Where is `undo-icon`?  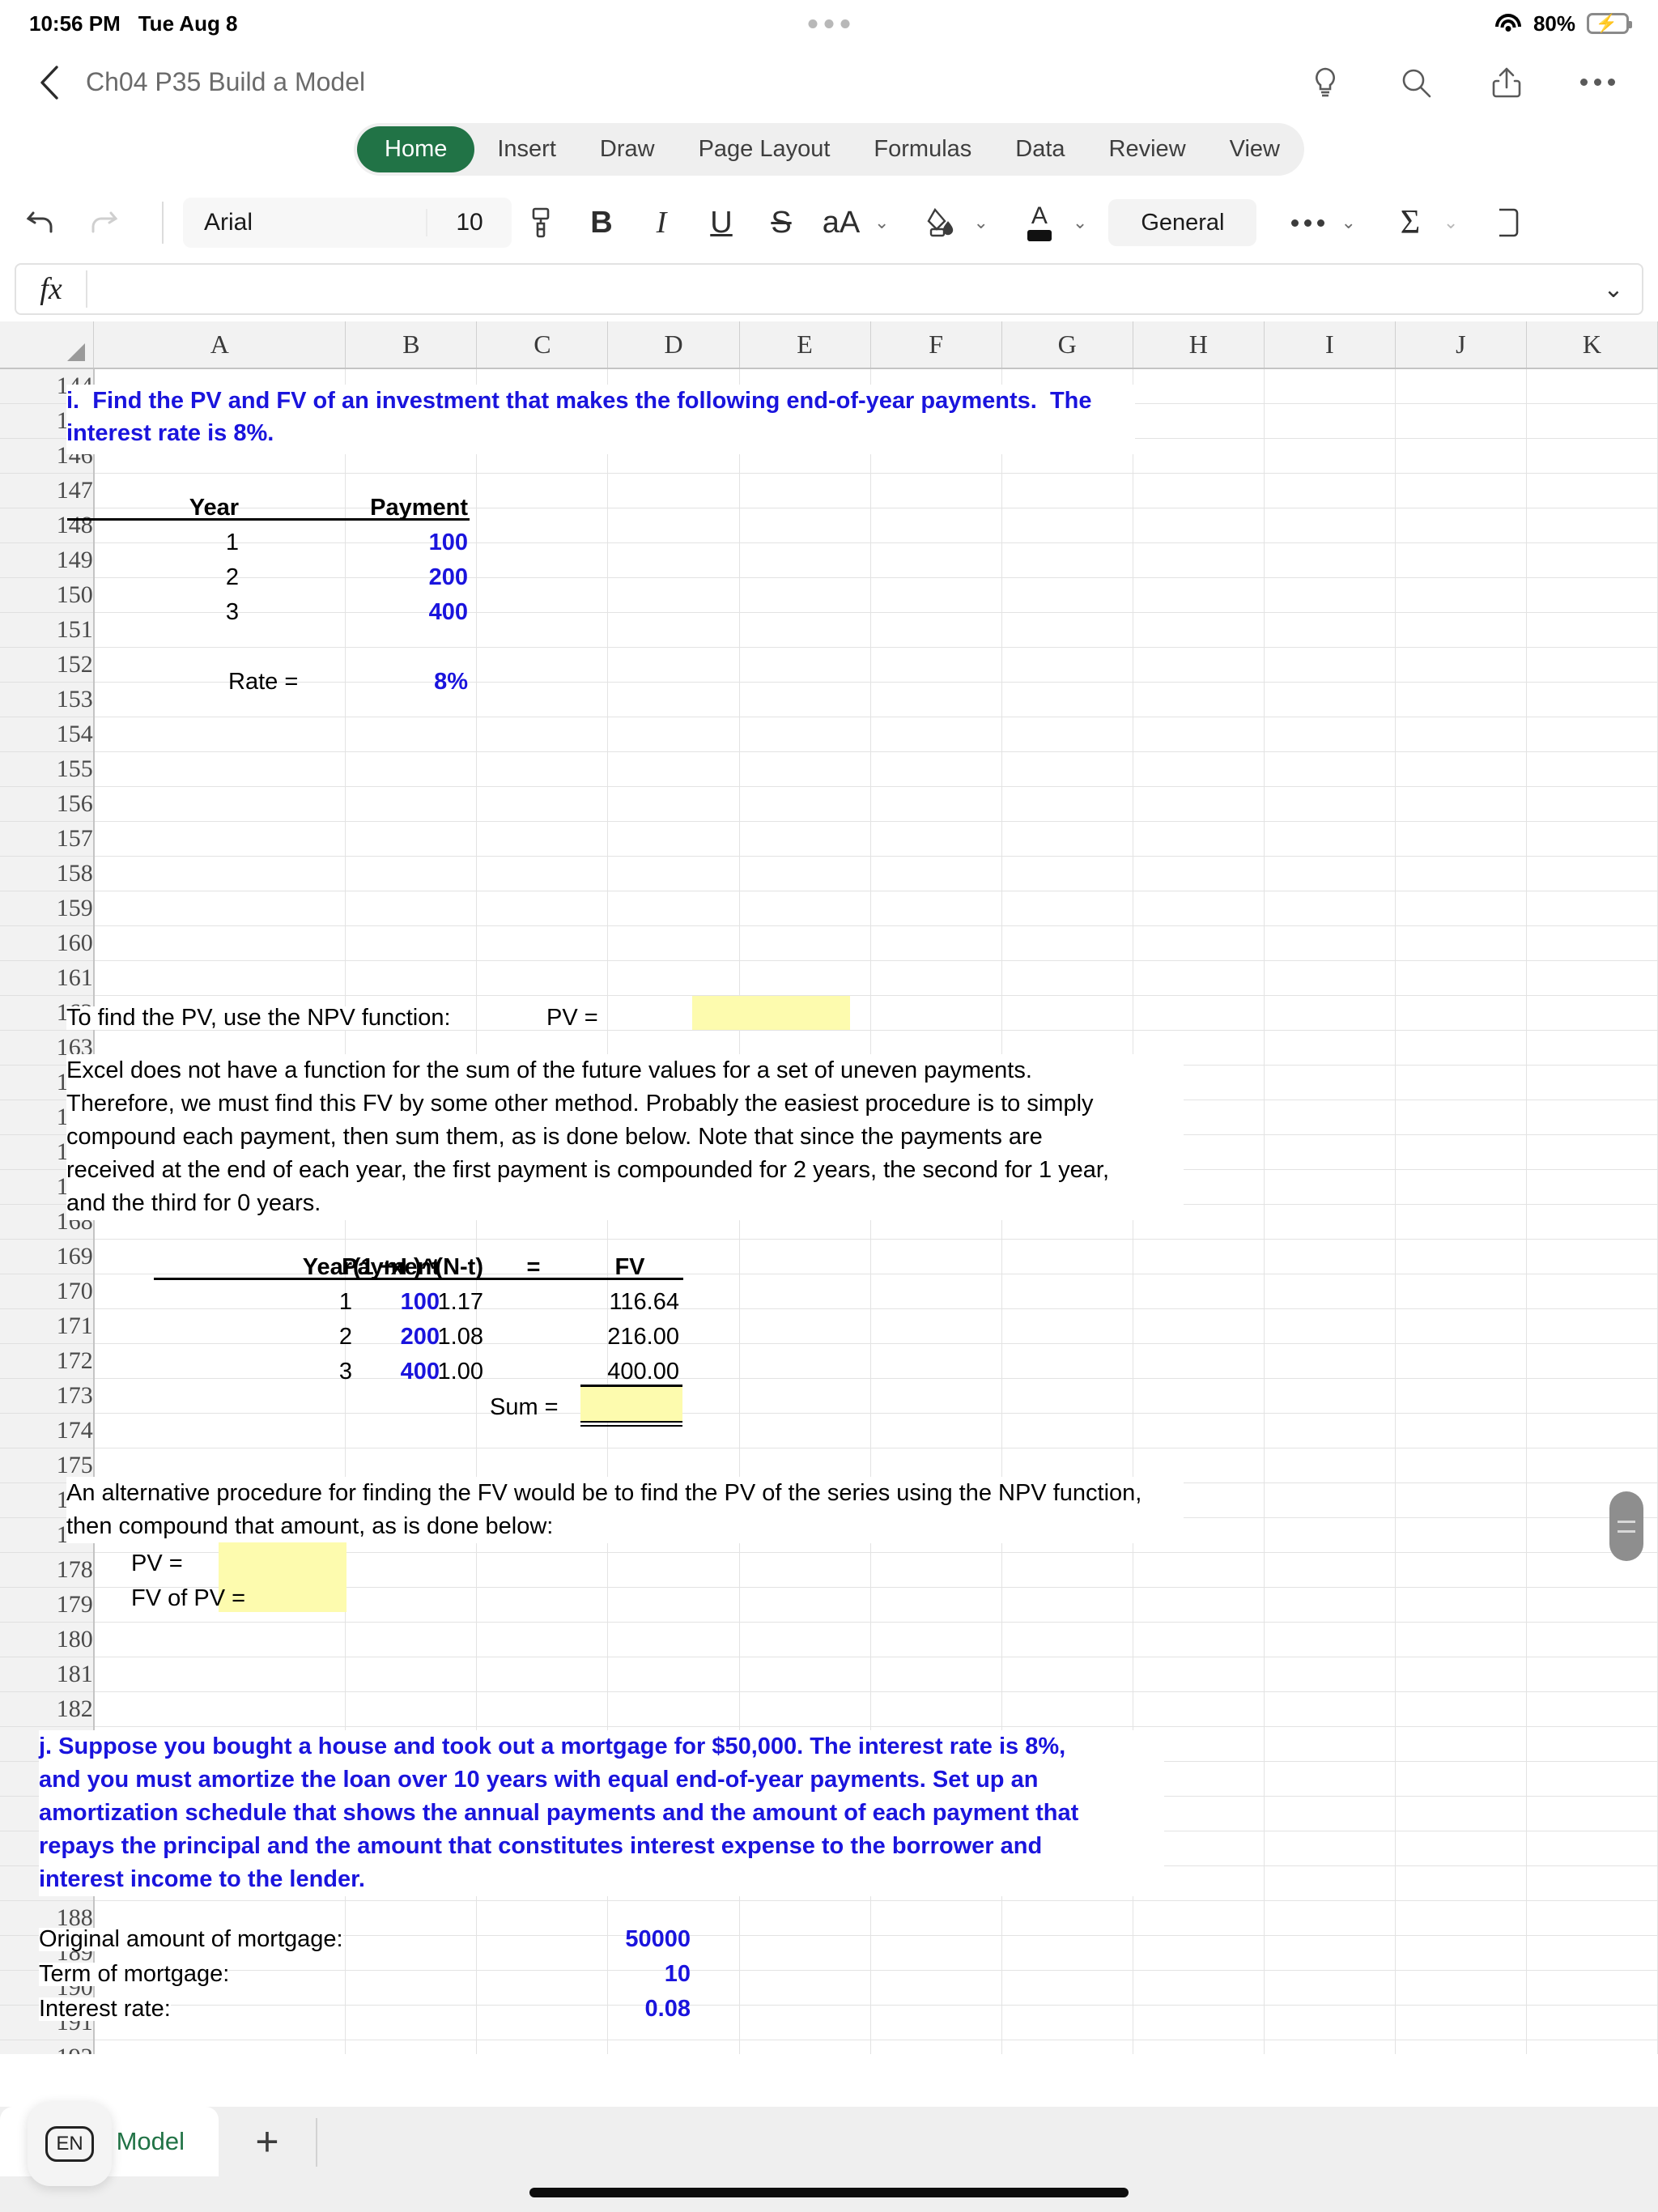
undo-icon is located at coordinates (40, 223).